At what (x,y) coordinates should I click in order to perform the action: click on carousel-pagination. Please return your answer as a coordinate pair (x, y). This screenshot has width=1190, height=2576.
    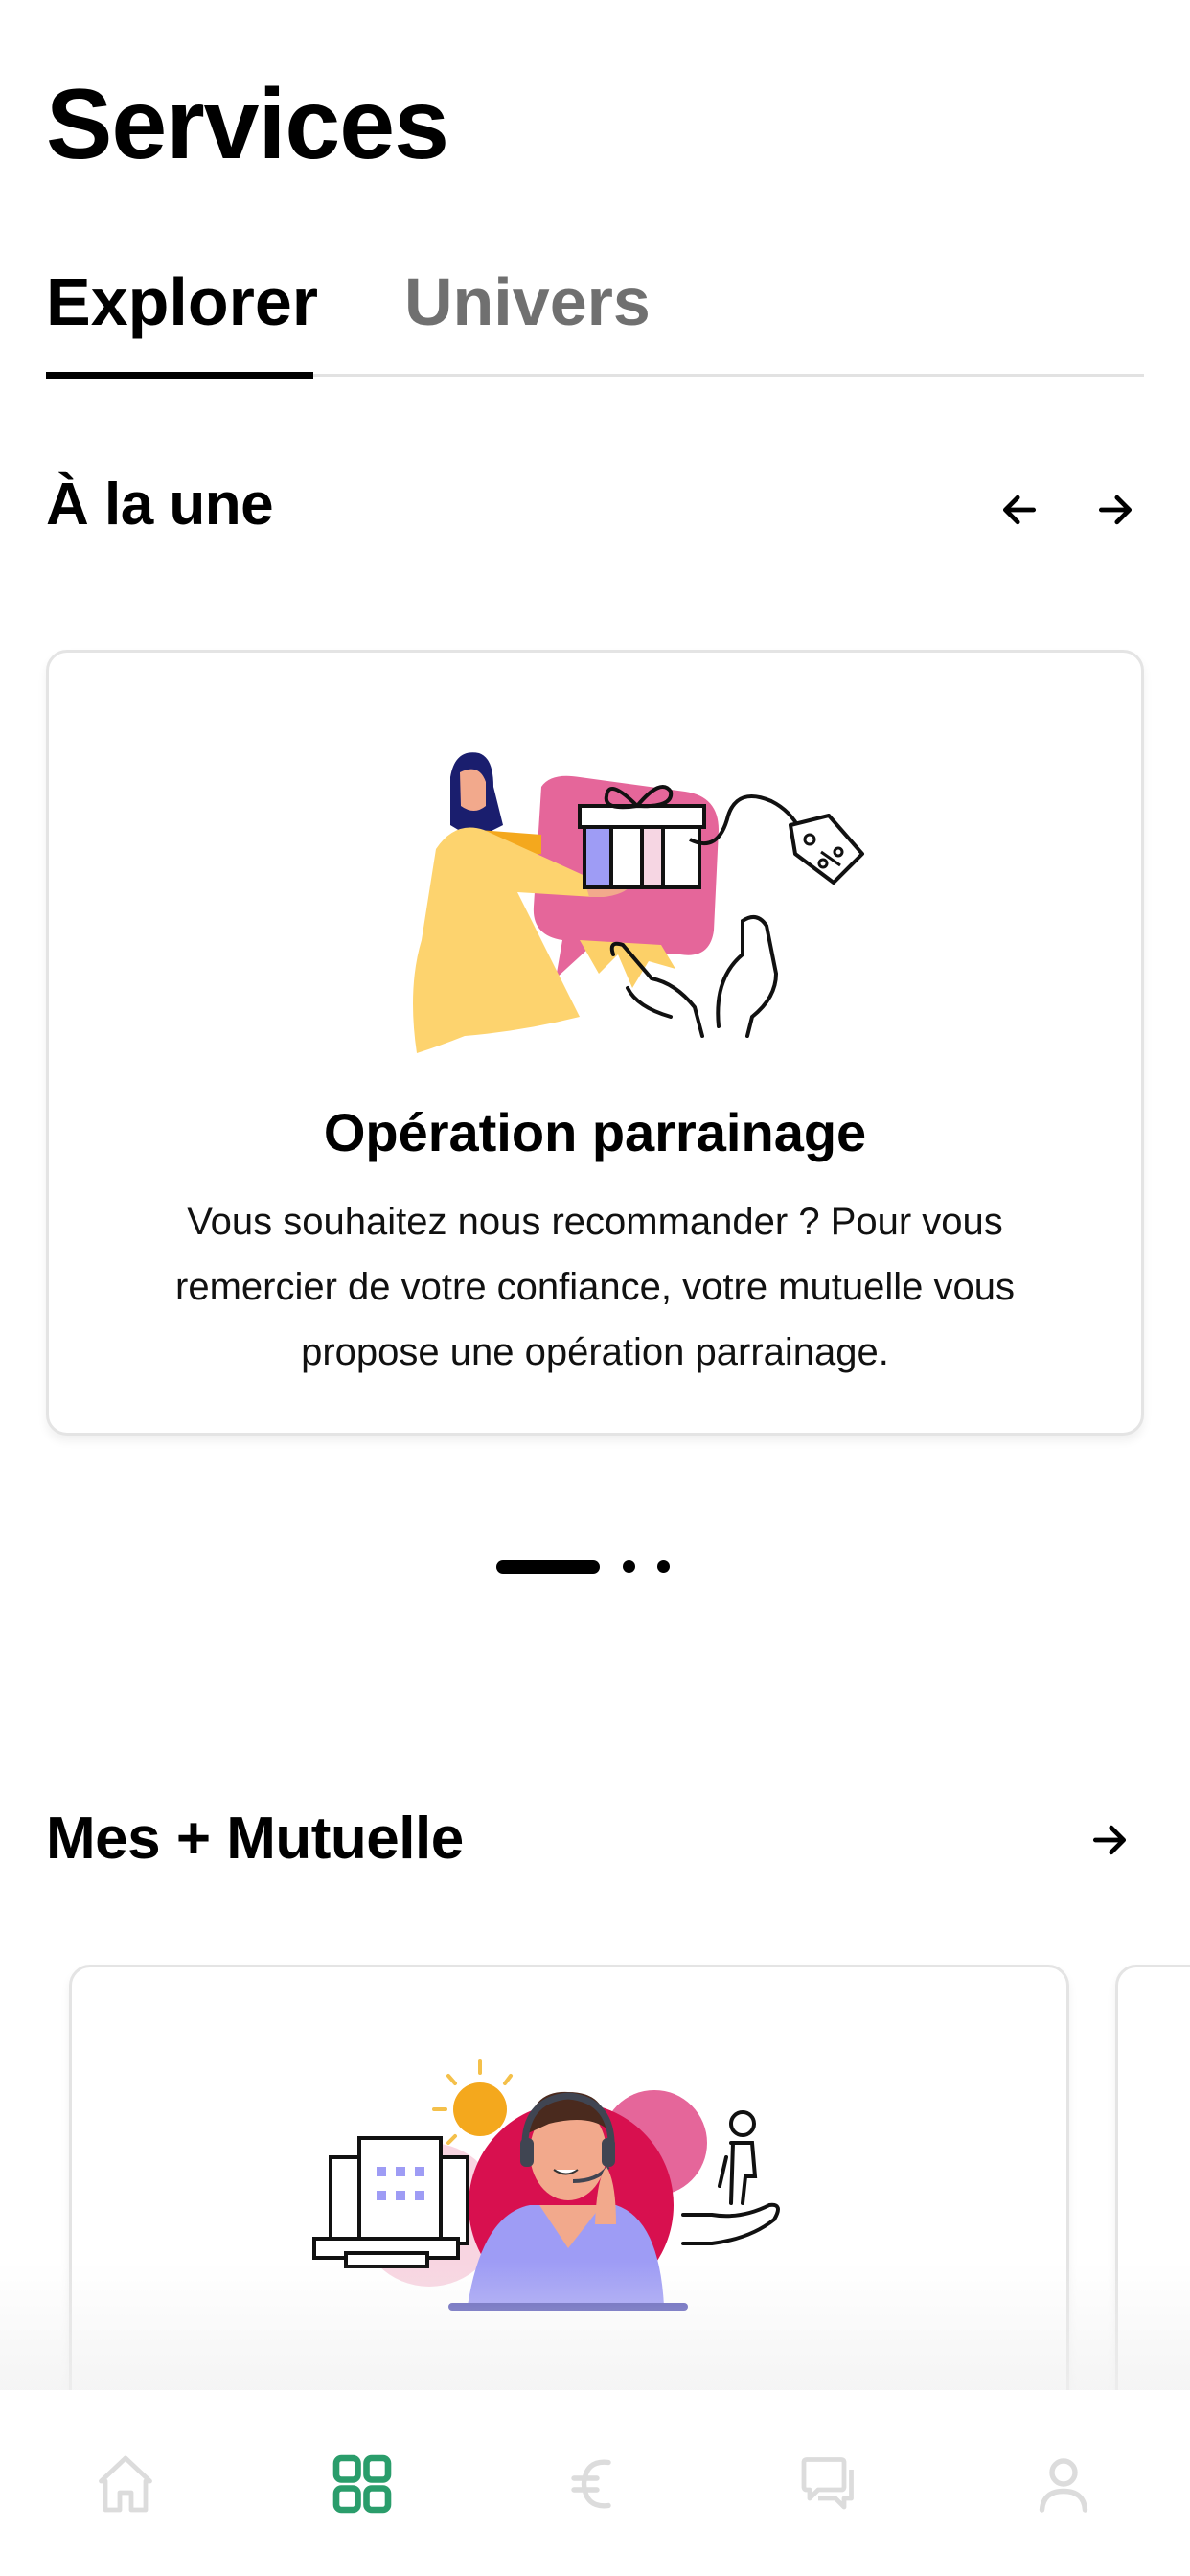
    Looking at the image, I should click on (600, 1566).